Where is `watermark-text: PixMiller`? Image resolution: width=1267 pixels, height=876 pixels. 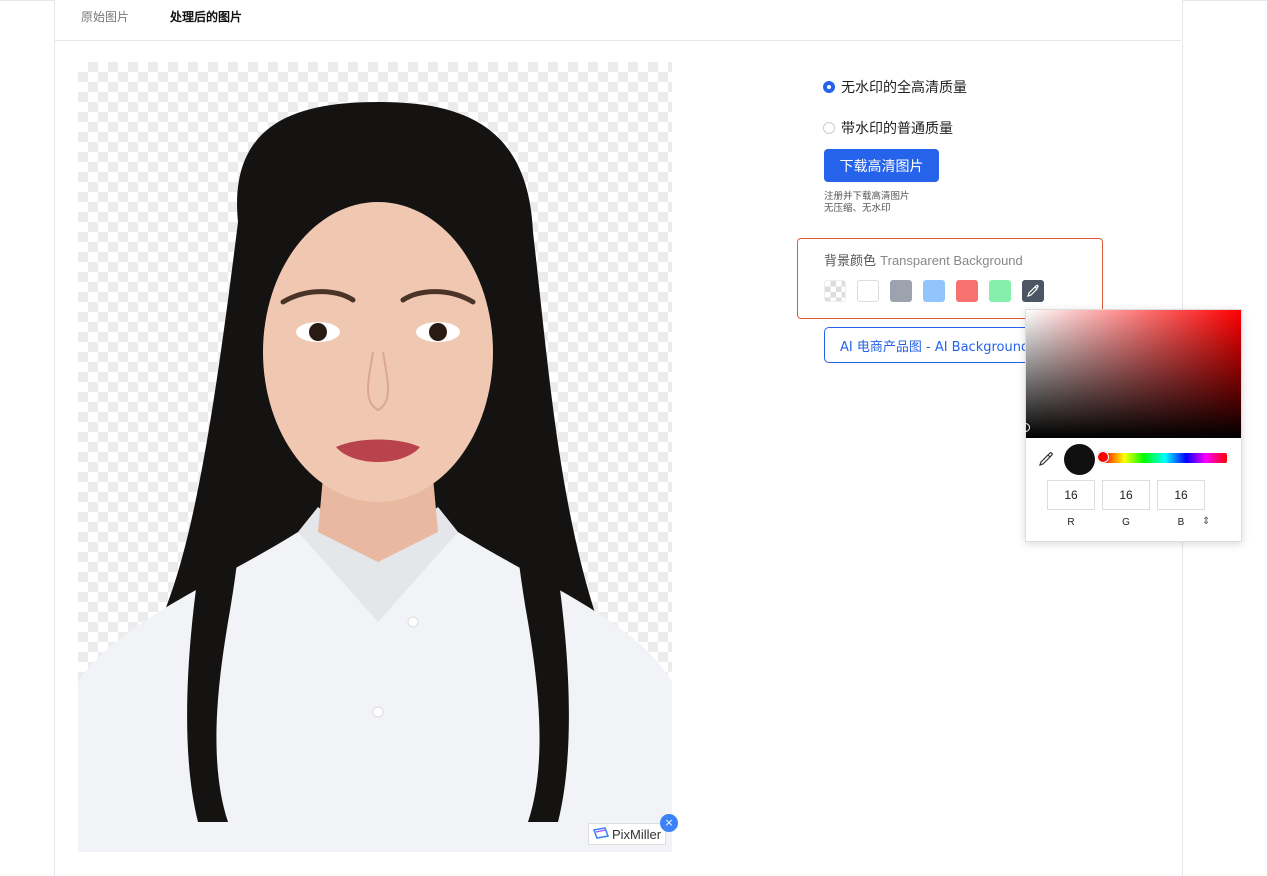
watermark-text: PixMiller is located at coordinates (637, 834).